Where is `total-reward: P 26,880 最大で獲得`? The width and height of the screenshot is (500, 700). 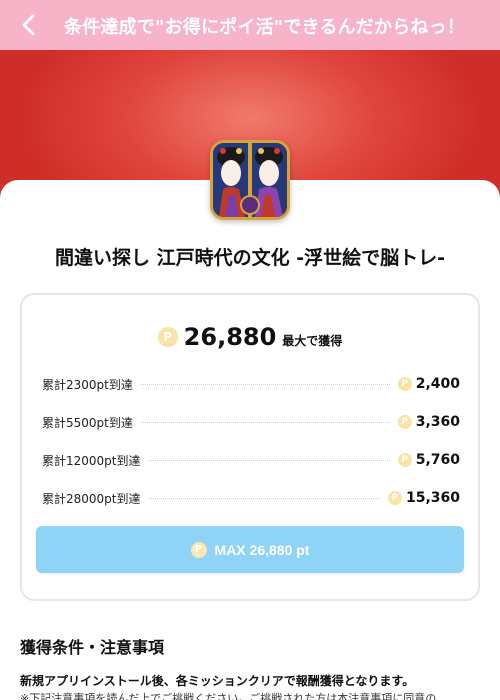 total-reward: P 26,880 最大で獲得 is located at coordinates (250, 337).